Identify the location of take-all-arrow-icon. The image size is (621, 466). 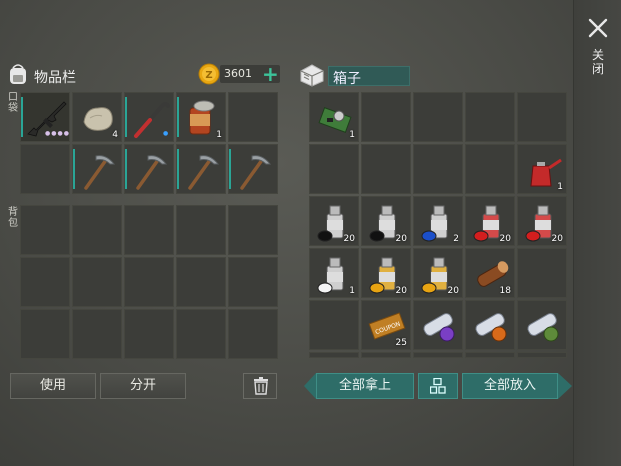
(310, 386).